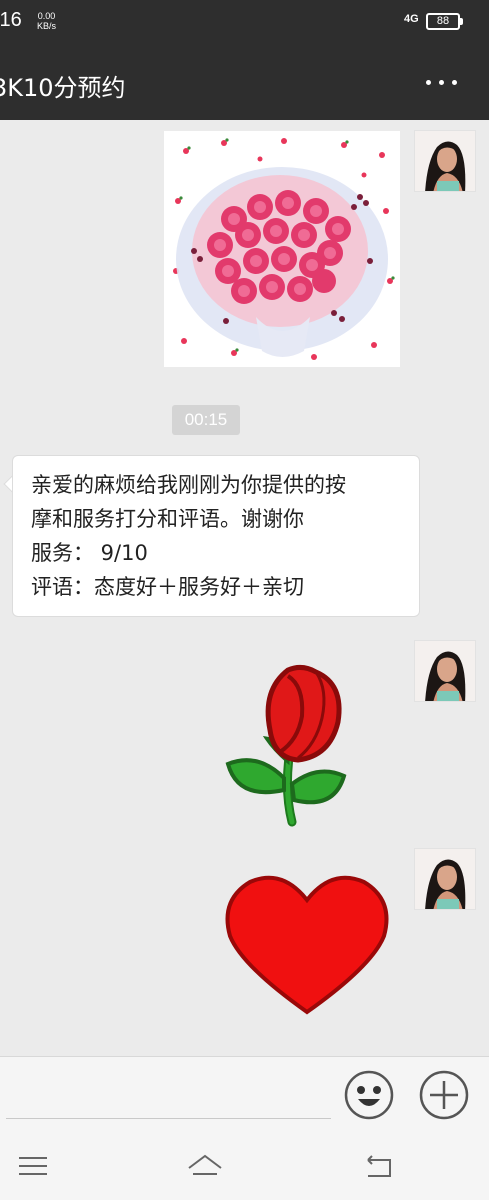 Image resolution: width=489 pixels, height=1200 pixels. I want to click on input-bar, so click(244, 1096).